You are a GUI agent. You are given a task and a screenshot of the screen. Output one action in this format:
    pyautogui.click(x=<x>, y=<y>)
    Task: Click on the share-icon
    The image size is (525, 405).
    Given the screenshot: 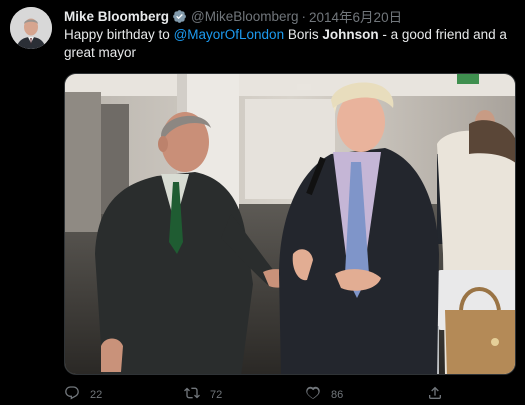 What is the action you would take?
    pyautogui.click(x=435, y=394)
    